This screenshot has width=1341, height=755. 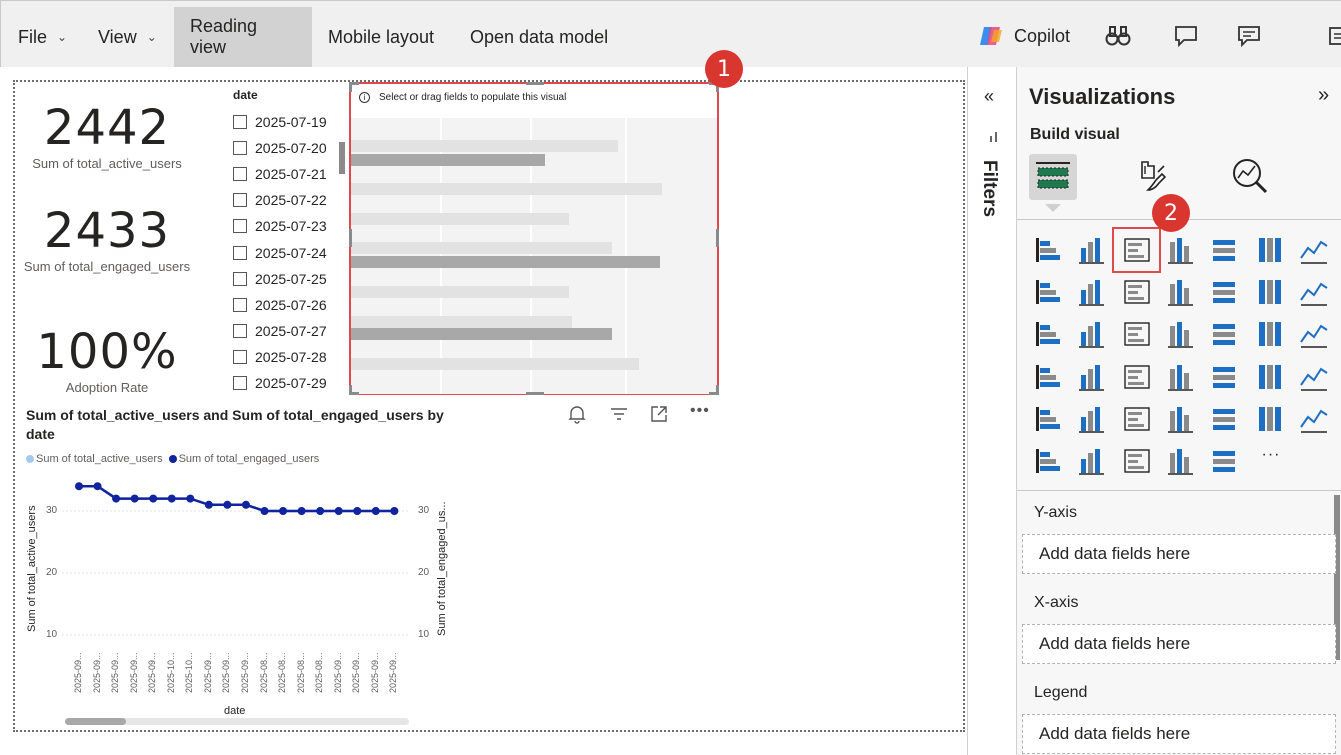 I want to click on collapse-filters-icon: «, so click(x=989, y=96).